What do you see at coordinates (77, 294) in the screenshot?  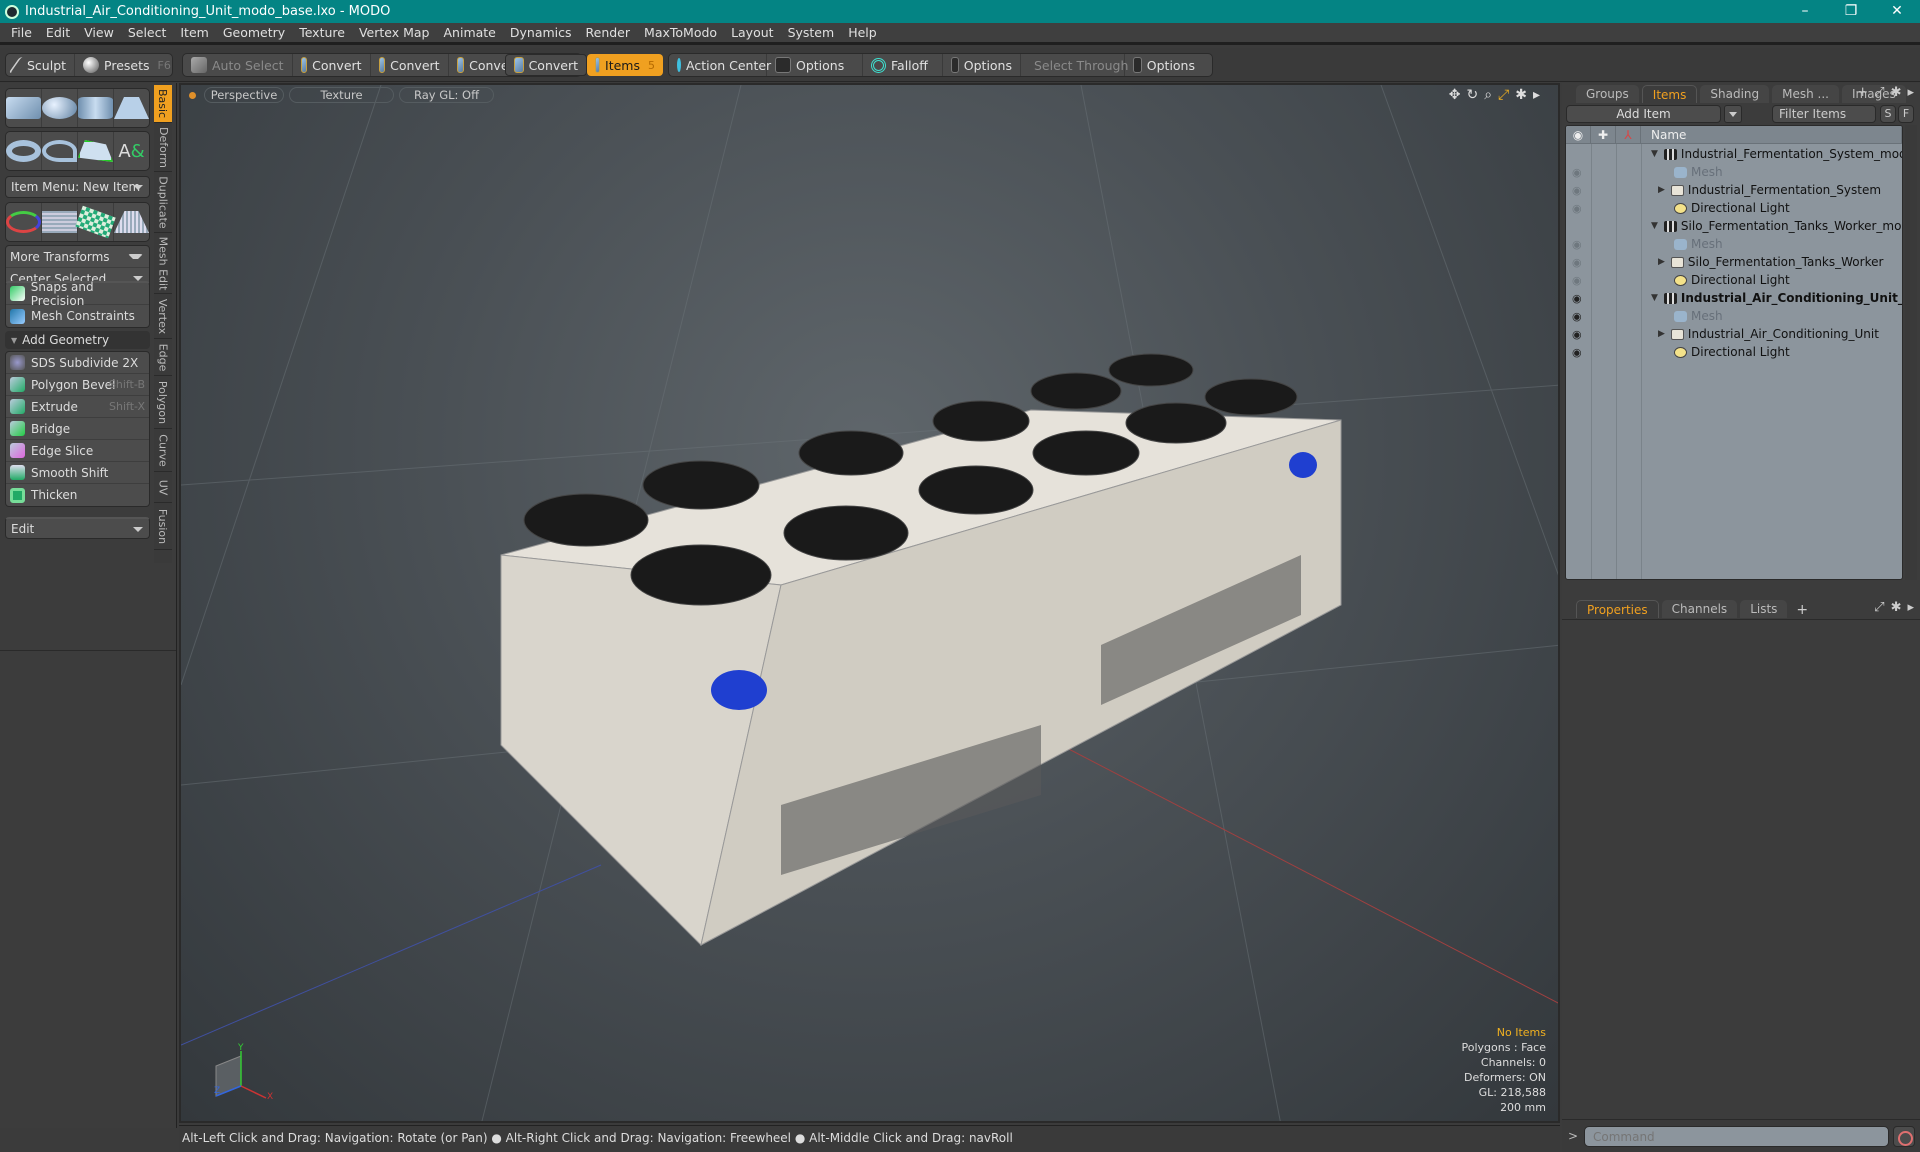 I see `snaps-precision-button: Snaps and Precision` at bounding box center [77, 294].